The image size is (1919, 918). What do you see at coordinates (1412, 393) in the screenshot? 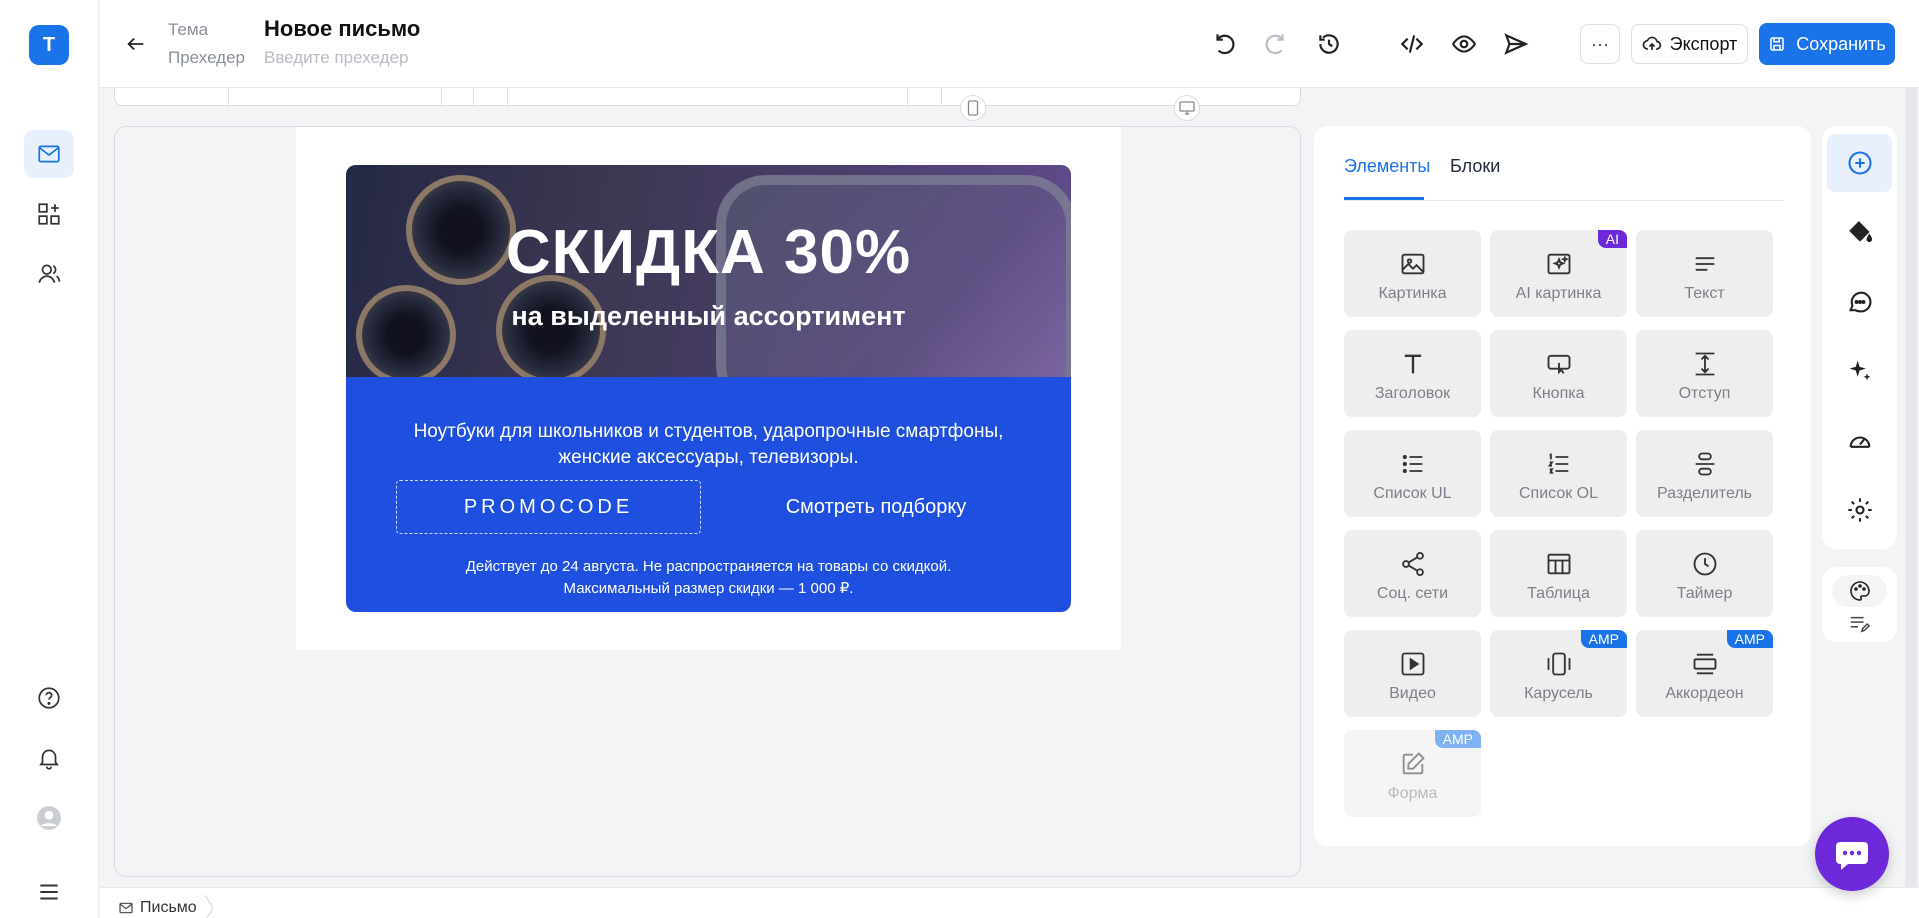
I see `element-label: Заголовок` at bounding box center [1412, 393].